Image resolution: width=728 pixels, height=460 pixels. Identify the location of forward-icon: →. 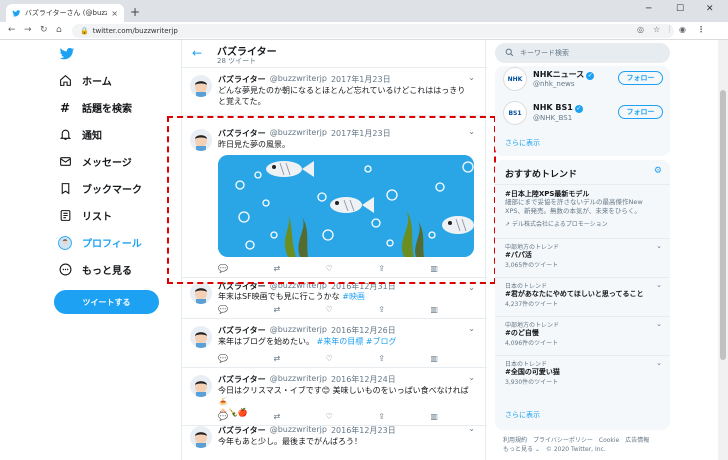
(28, 30).